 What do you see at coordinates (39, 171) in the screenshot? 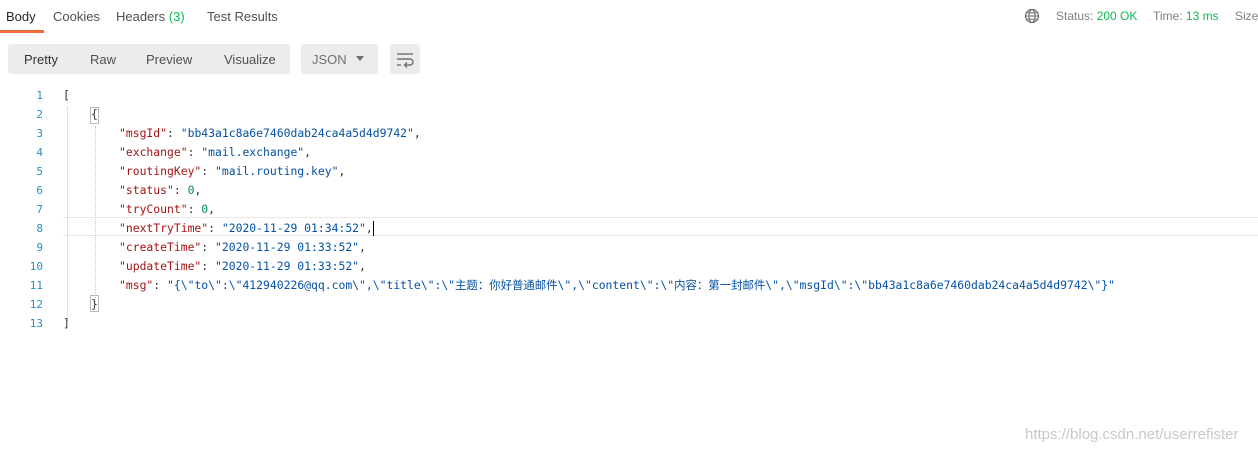
I see `line-number: 5` at bounding box center [39, 171].